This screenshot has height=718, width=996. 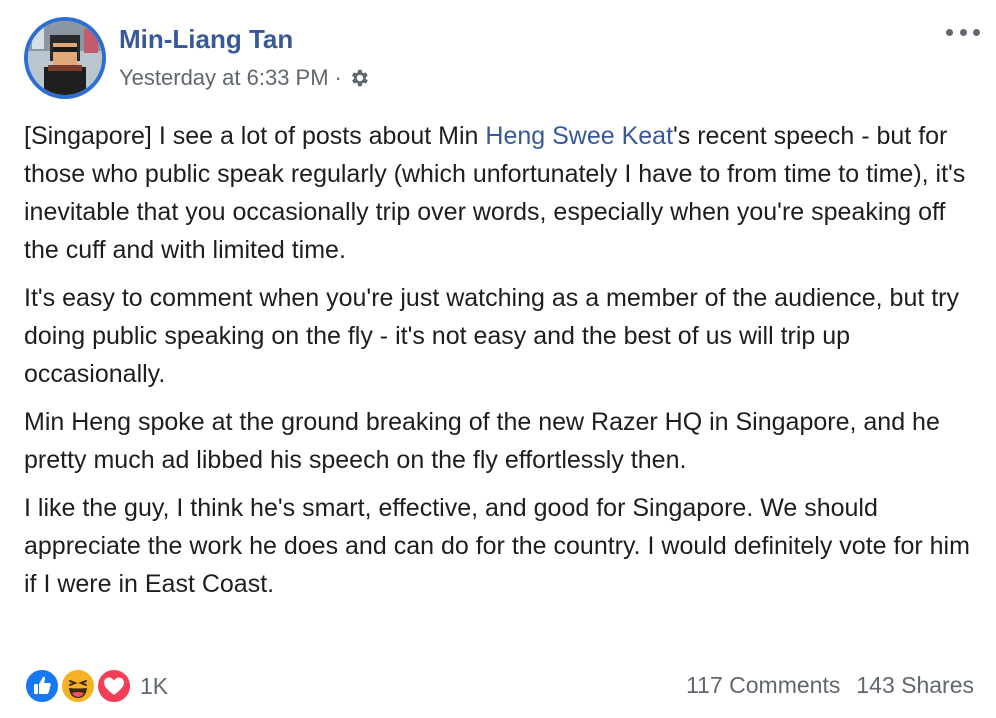 I want to click on like-icon, so click(x=42, y=686).